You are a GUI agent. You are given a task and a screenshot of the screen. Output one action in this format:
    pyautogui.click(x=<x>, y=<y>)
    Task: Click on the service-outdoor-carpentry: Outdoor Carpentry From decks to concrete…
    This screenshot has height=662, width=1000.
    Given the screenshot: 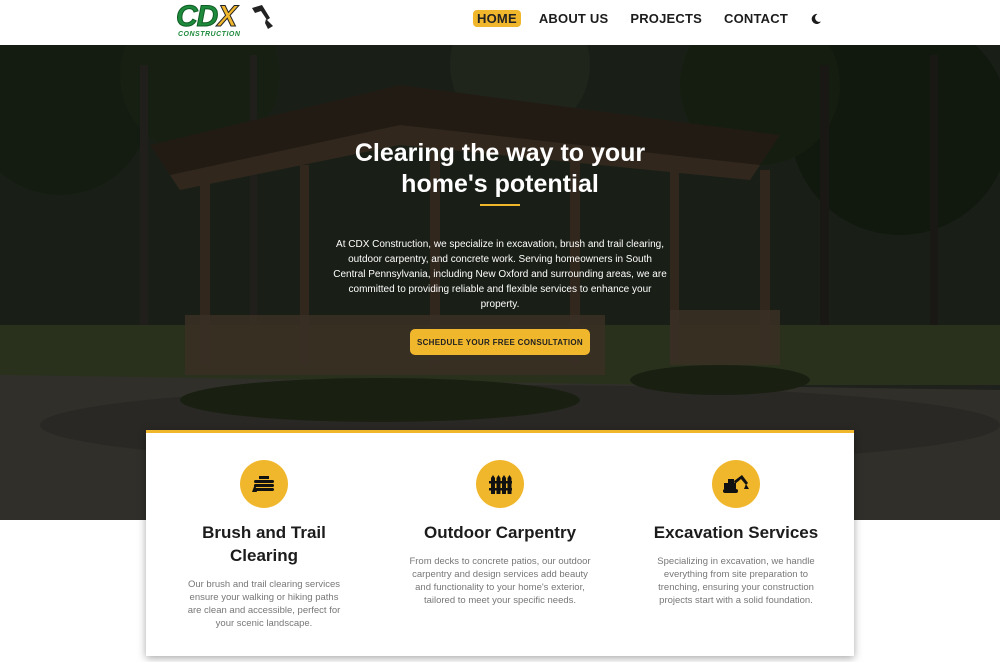 What is the action you would take?
    pyautogui.click(x=500, y=544)
    